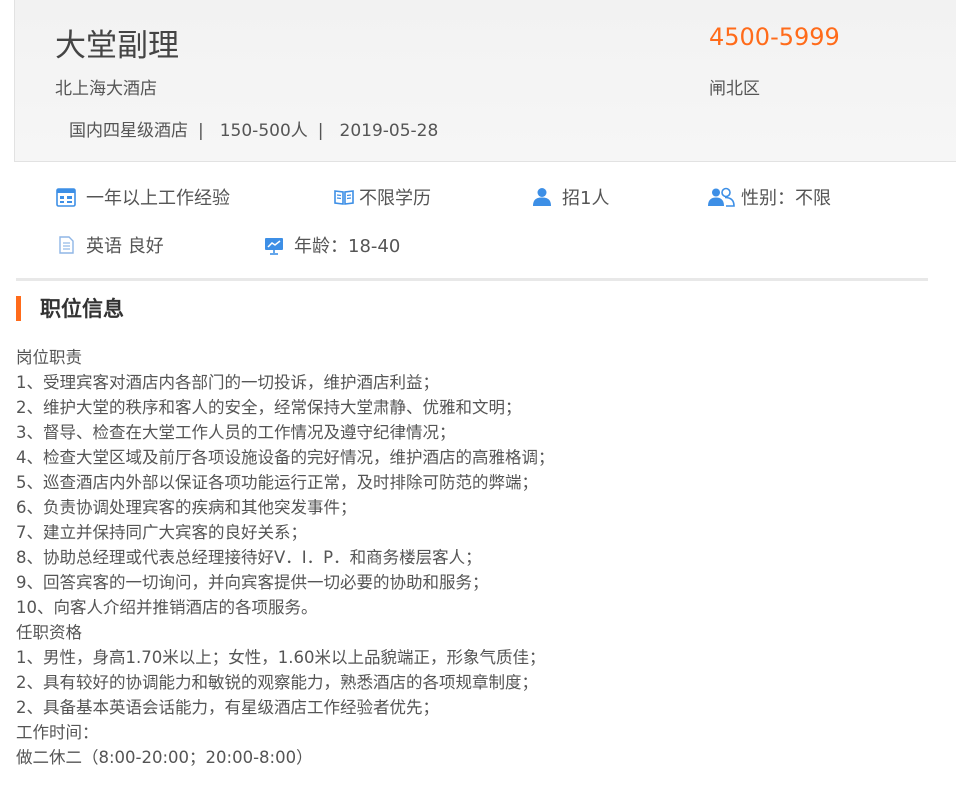 Image resolution: width=956 pixels, height=792 pixels. Describe the element at coordinates (263, 131) in the screenshot. I see `company-size: 150-500人` at that location.